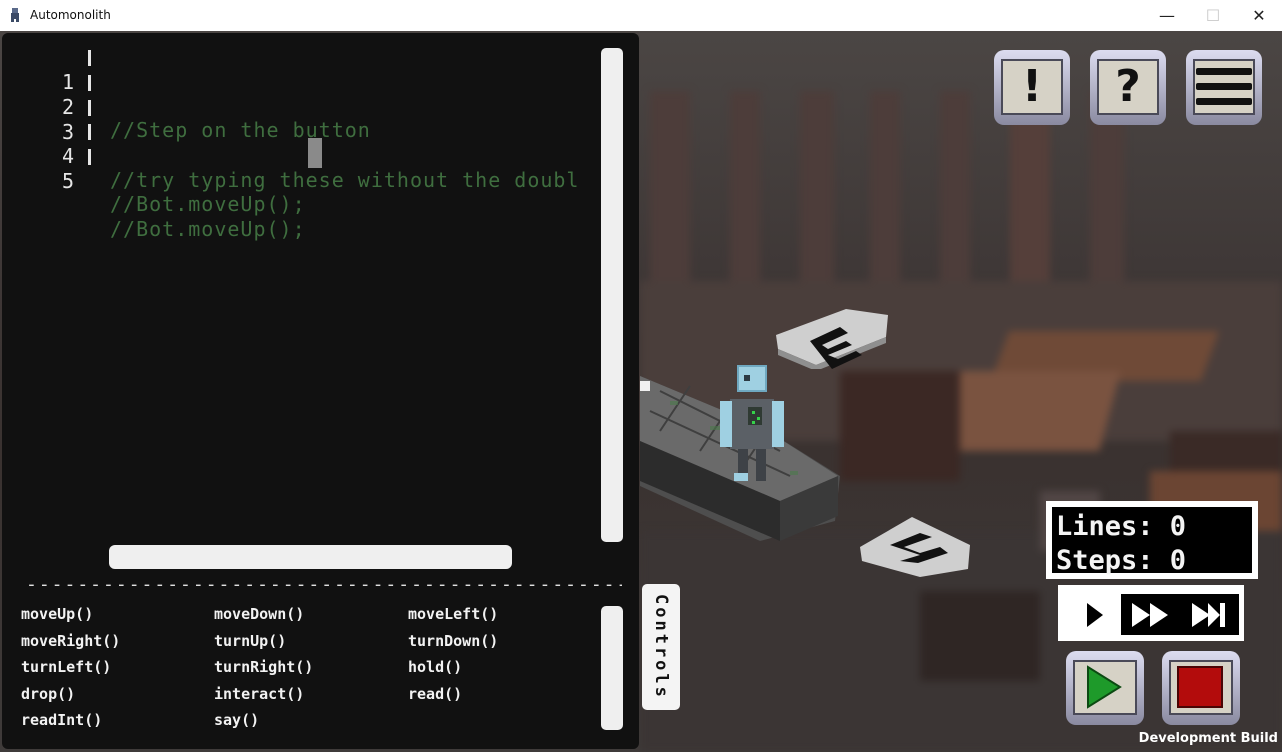 The height and width of the screenshot is (752, 1282). Describe the element at coordinates (67, 156) in the screenshot. I see `line-number: 4` at that location.